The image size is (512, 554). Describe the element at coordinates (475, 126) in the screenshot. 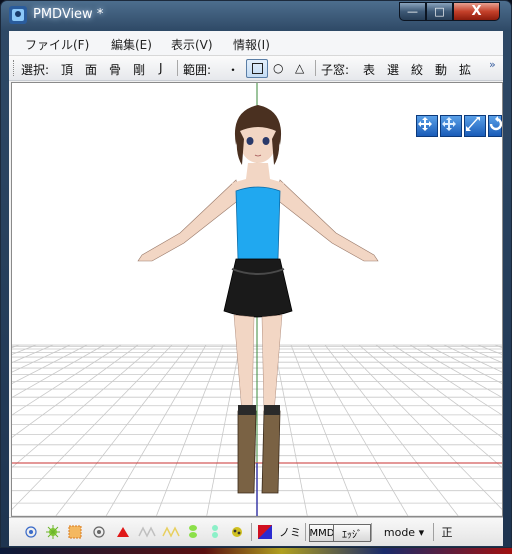

I see `zoom-icon` at that location.